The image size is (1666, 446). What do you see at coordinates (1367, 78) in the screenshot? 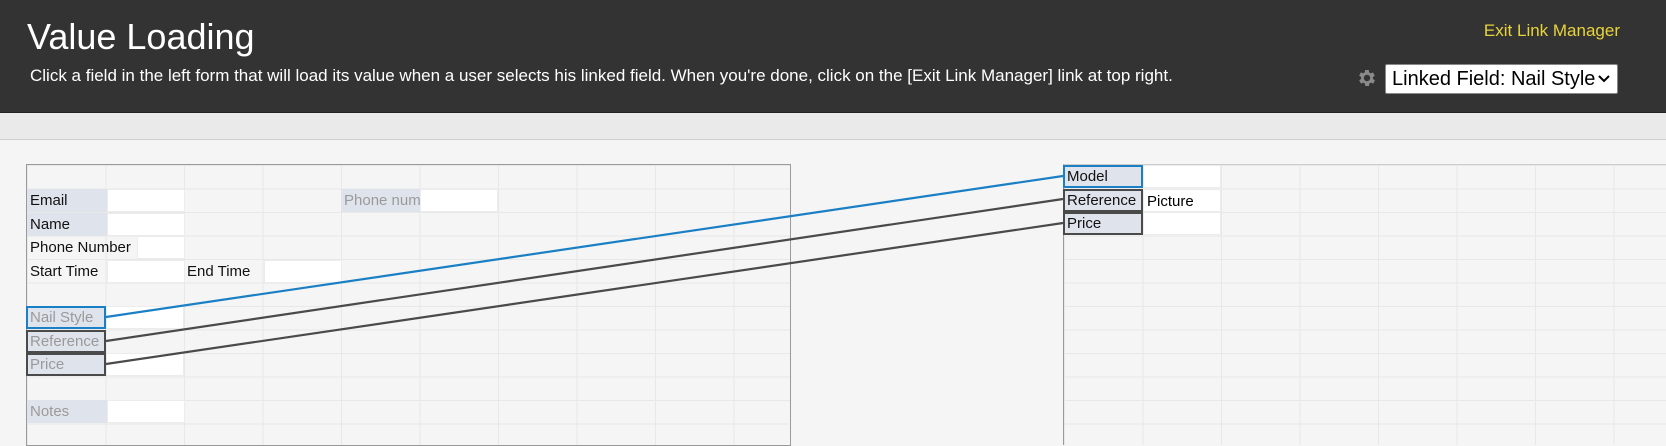
I see `gear-icon` at bounding box center [1367, 78].